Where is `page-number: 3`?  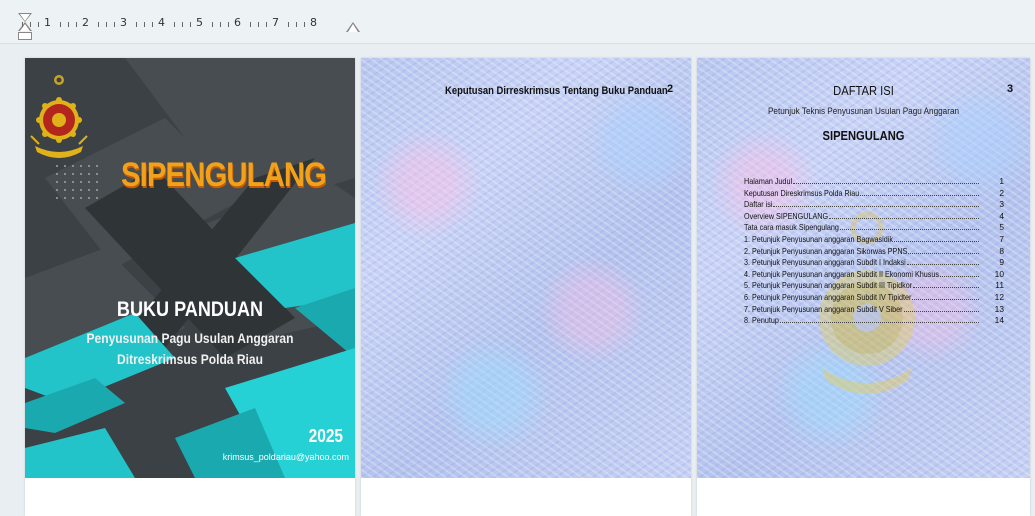 page-number: 3 is located at coordinates (1010, 89).